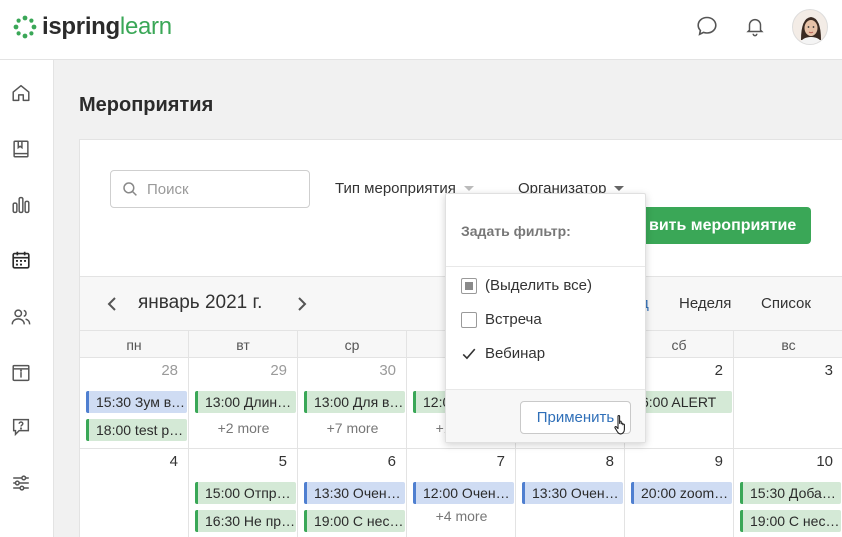  I want to click on current-month: январь 2021 г., so click(200, 302).